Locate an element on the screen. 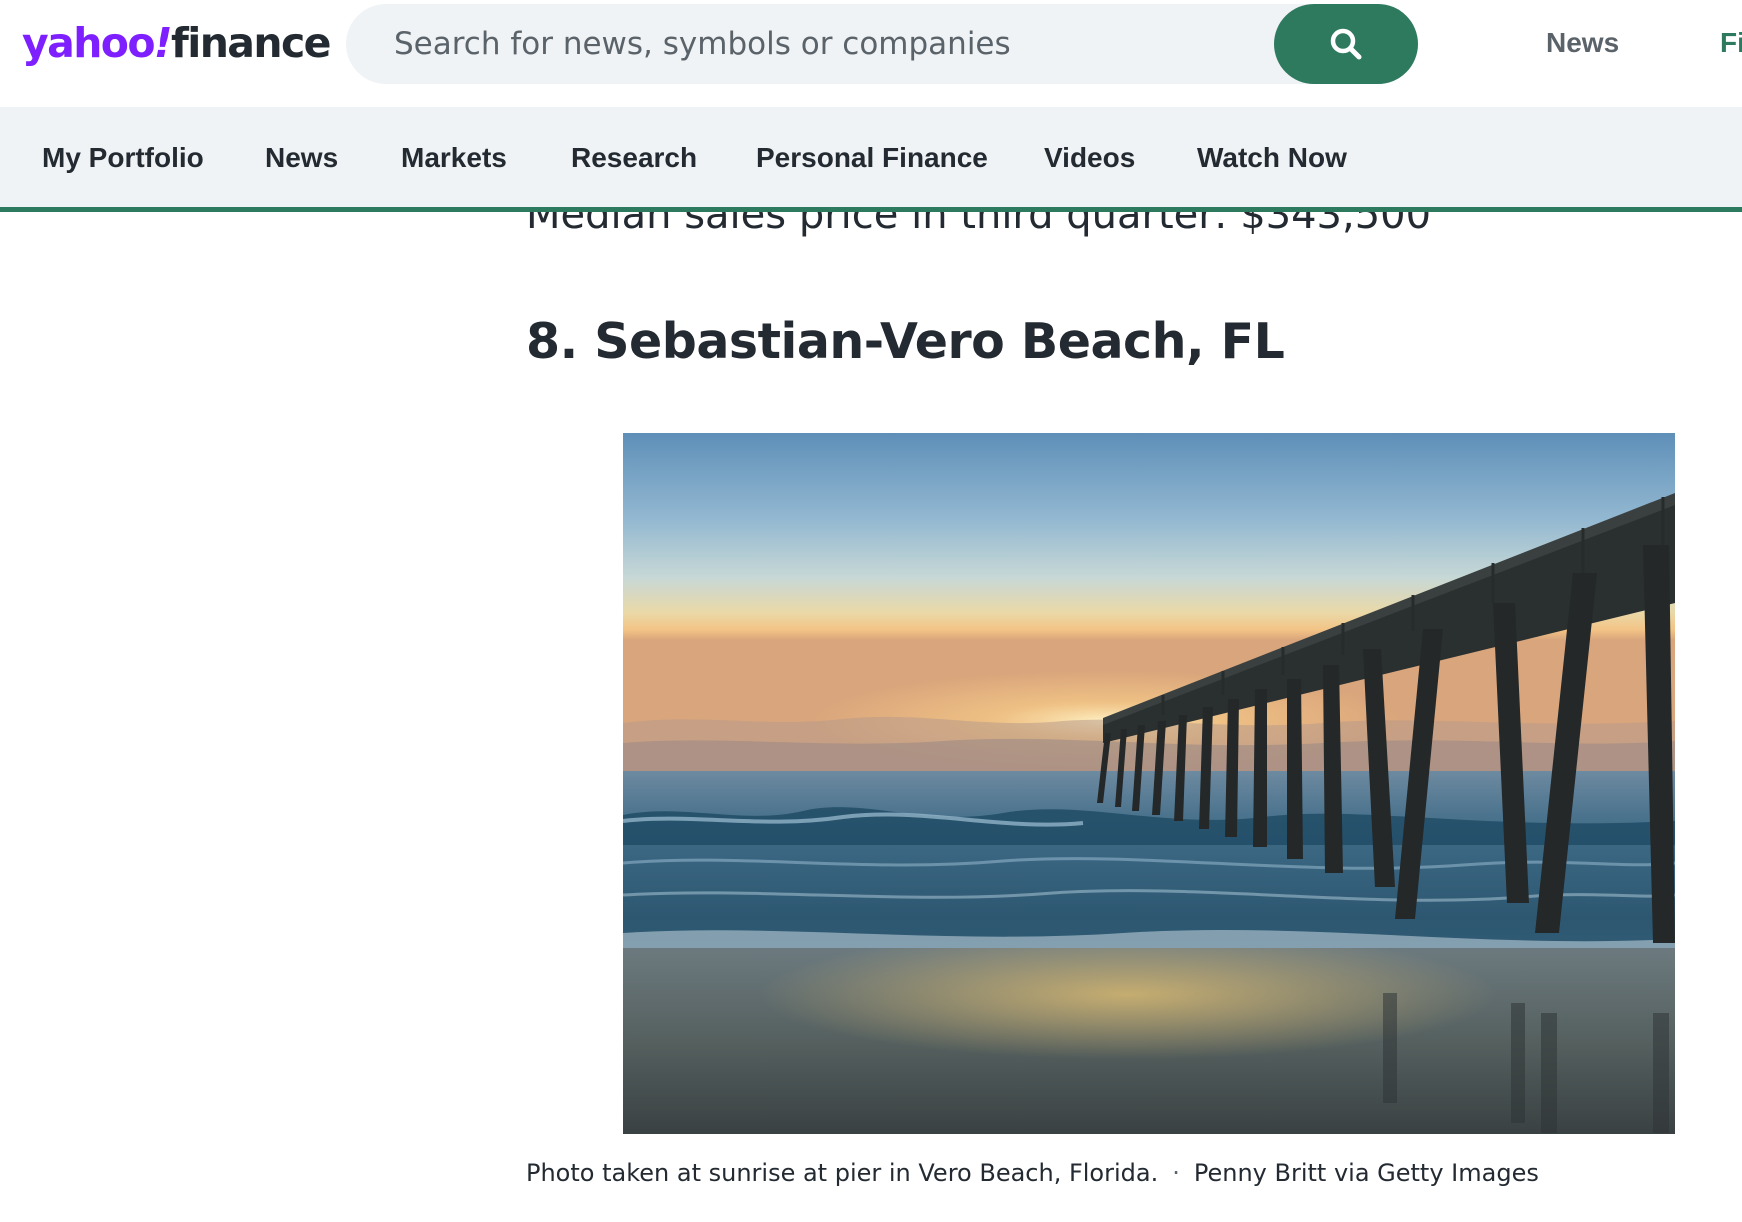 The width and height of the screenshot is (1742, 1222). search-input is located at coordinates (844, 44).